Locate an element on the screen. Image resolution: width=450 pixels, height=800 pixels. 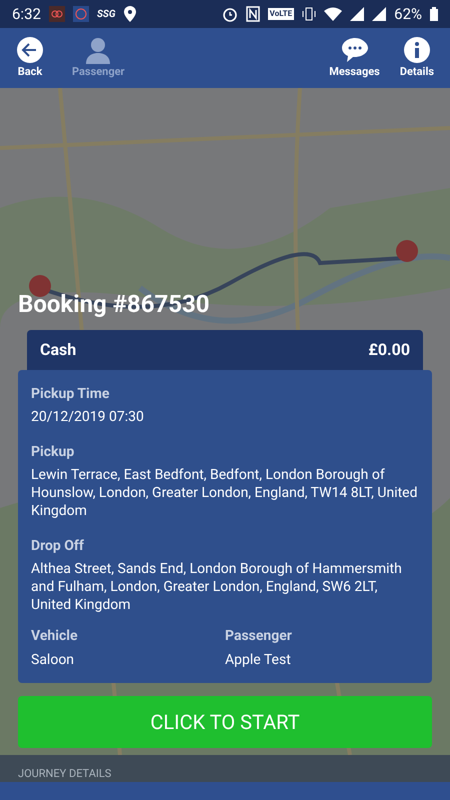
info-icon is located at coordinates (416, 50).